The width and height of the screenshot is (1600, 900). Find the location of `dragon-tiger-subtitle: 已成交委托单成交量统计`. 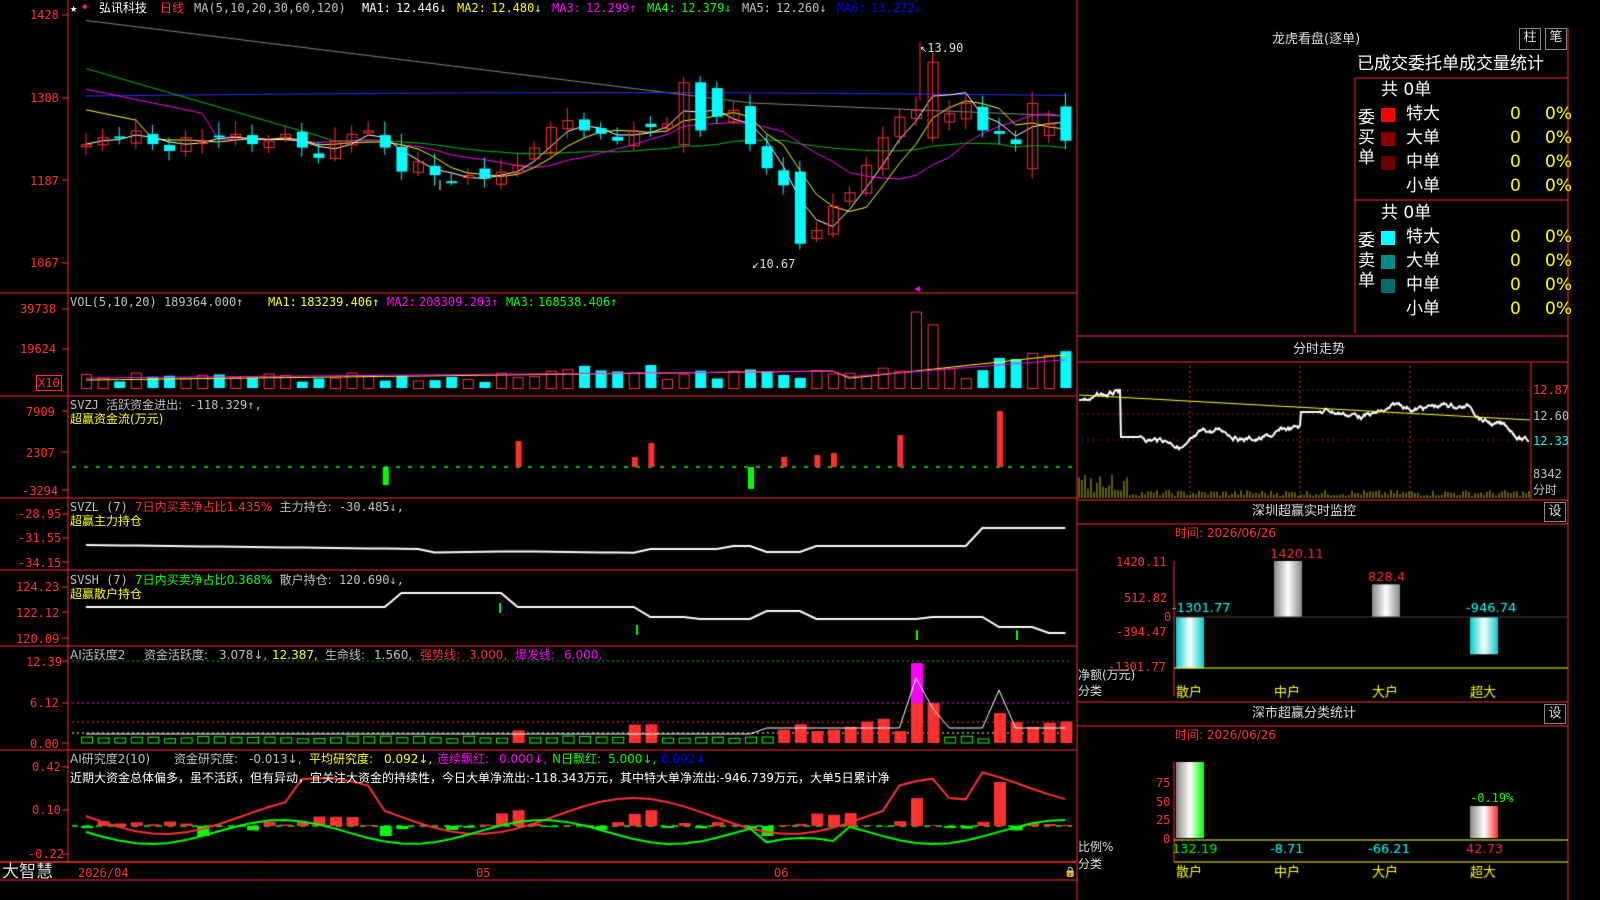

dragon-tiger-subtitle: 已成交委托单成交量统计 is located at coordinates (1450, 64).